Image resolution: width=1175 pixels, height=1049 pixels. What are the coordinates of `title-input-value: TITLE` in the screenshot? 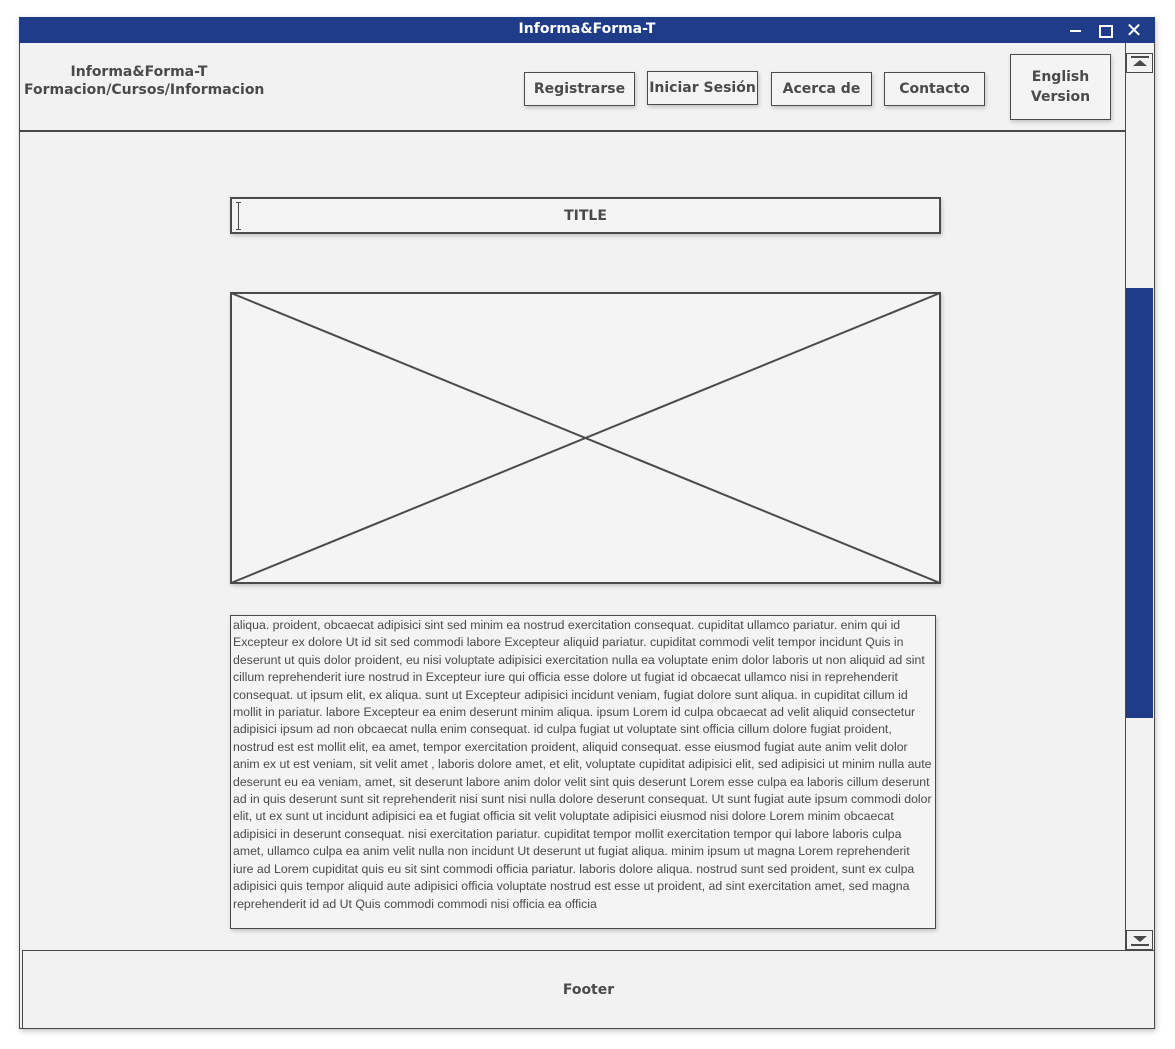 It's located at (585, 215).